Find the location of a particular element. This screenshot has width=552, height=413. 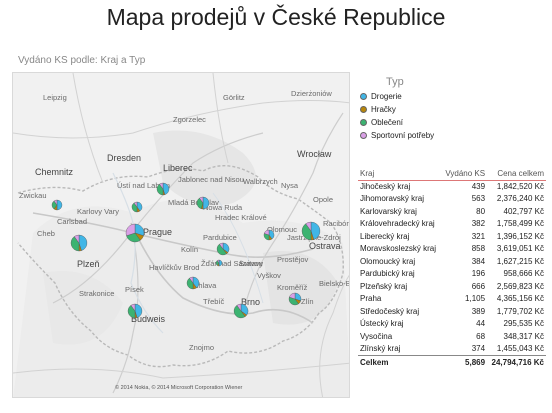

table-row: Liberecký kraj 321 1,396,152 Kč is located at coordinates (452, 236).